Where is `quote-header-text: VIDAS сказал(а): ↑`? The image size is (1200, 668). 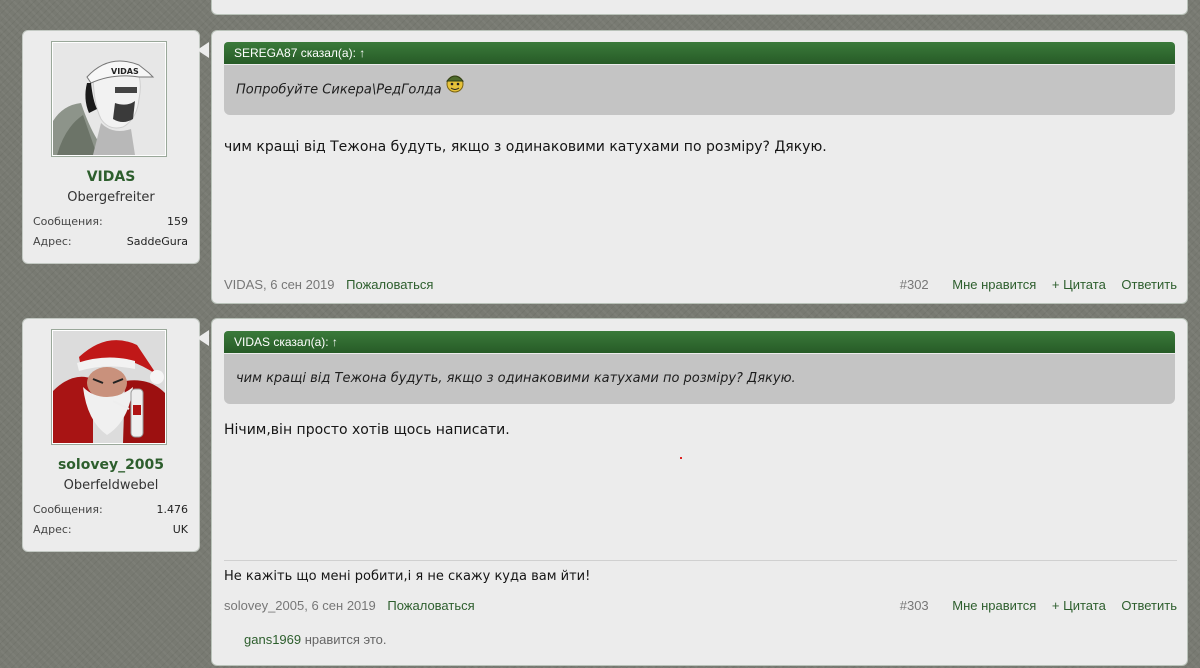
quote-header-text: VIDAS сказал(а): ↑ is located at coordinates (286, 342).